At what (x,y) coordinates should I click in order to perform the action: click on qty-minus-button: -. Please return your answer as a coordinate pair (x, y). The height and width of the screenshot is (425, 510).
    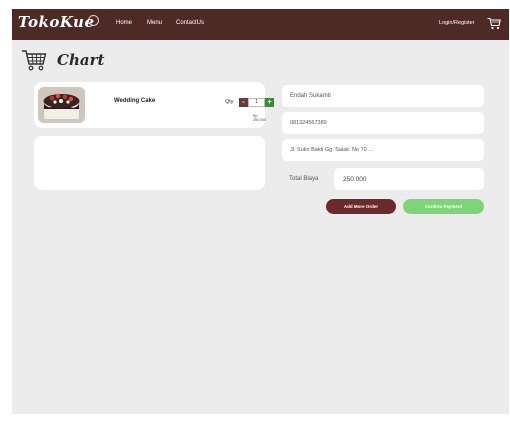
    Looking at the image, I should click on (243, 102).